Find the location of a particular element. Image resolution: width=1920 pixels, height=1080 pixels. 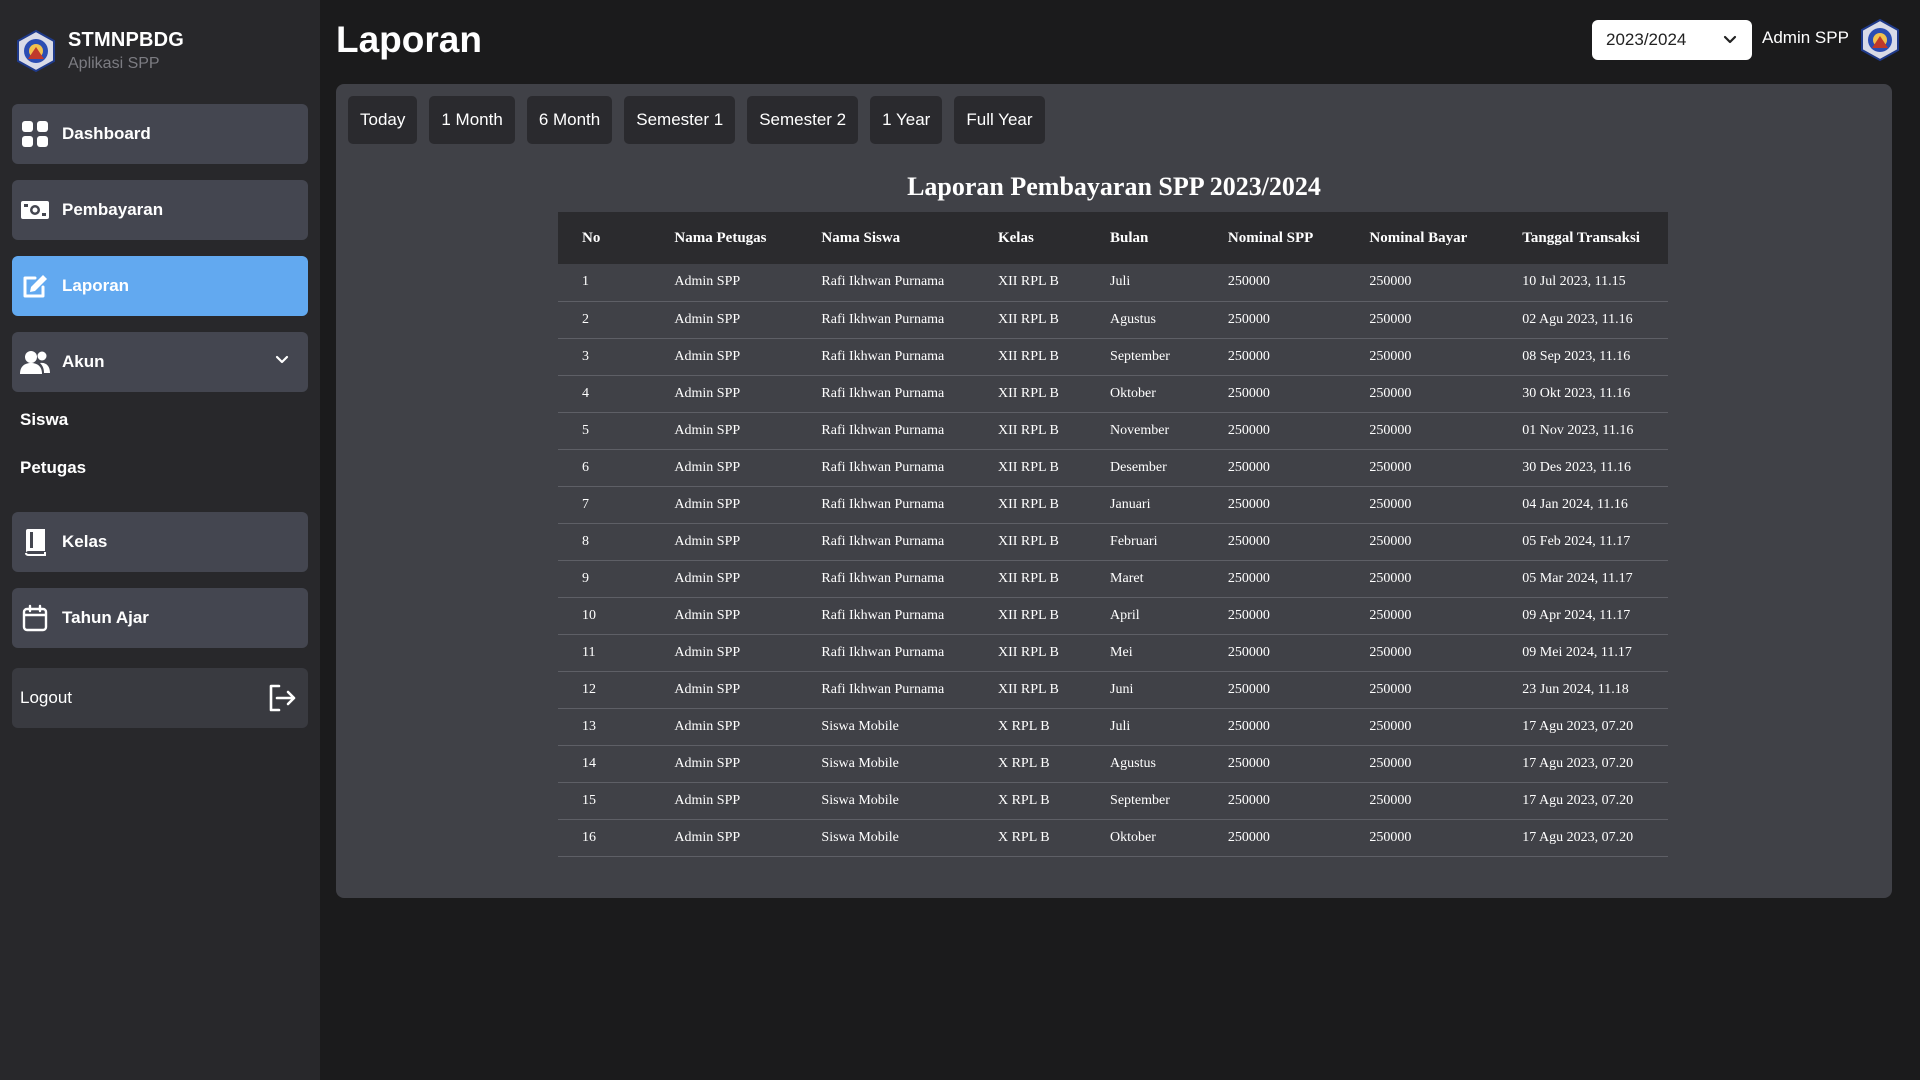

table-cell: 3 is located at coordinates (611, 357).